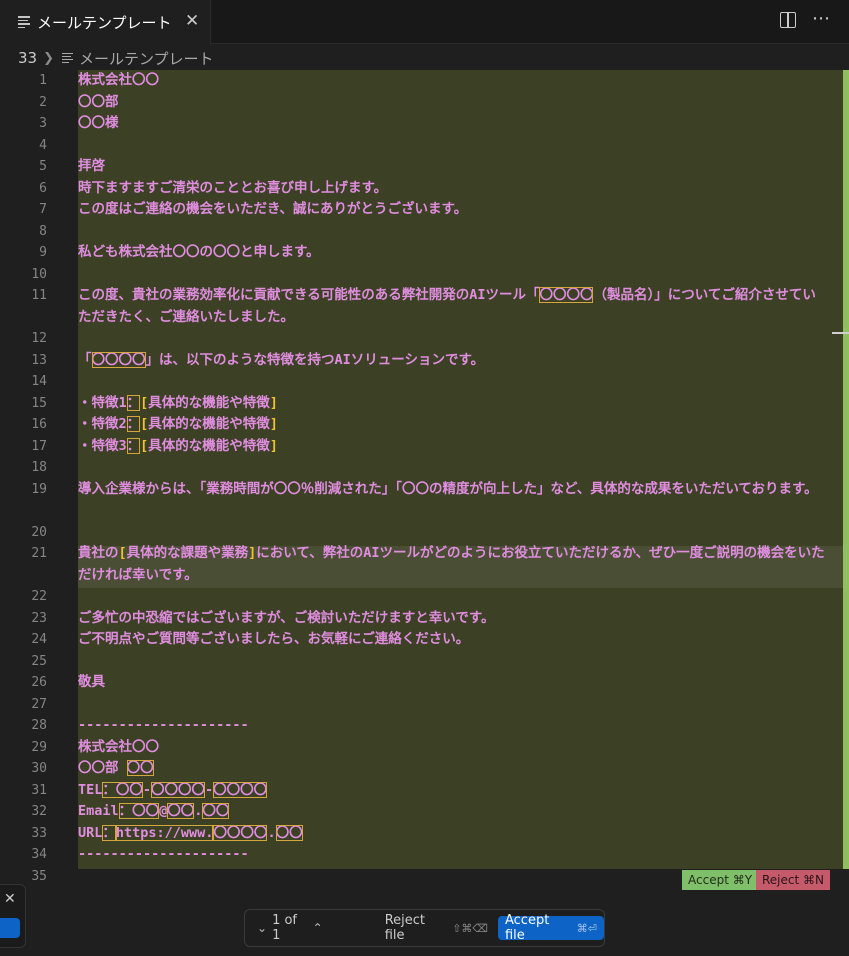  Describe the element at coordinates (793, 880) in the screenshot. I see `inline-reject-button: Reject ⌘N` at that location.